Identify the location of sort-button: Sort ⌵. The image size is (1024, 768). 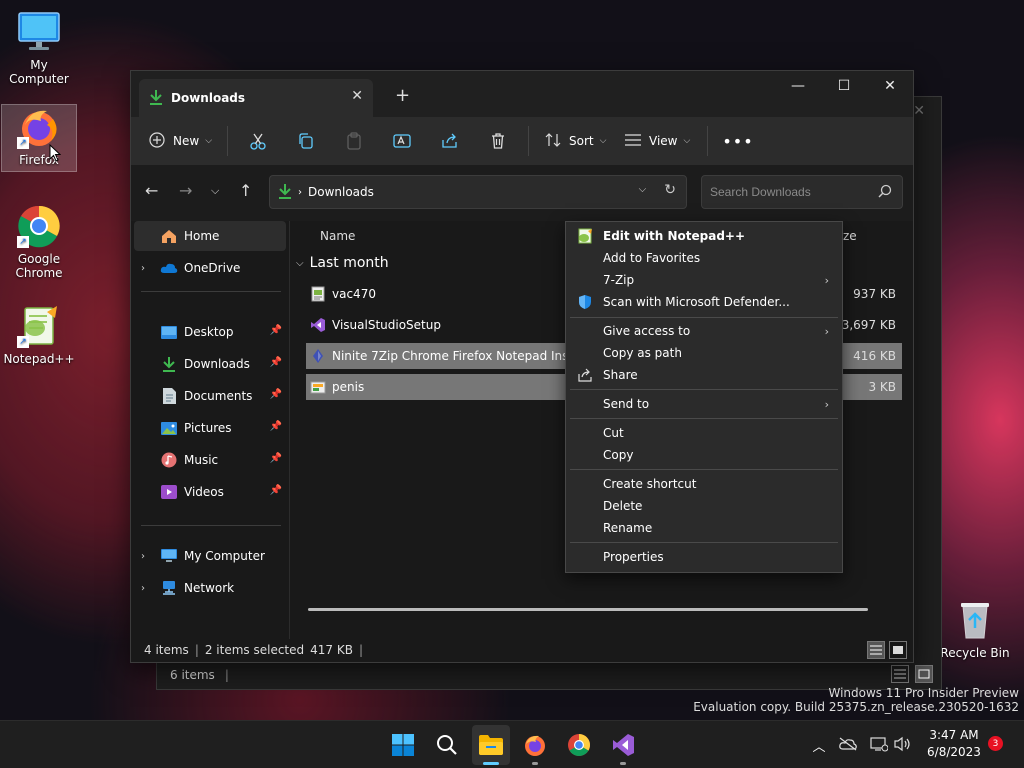
(575, 141).